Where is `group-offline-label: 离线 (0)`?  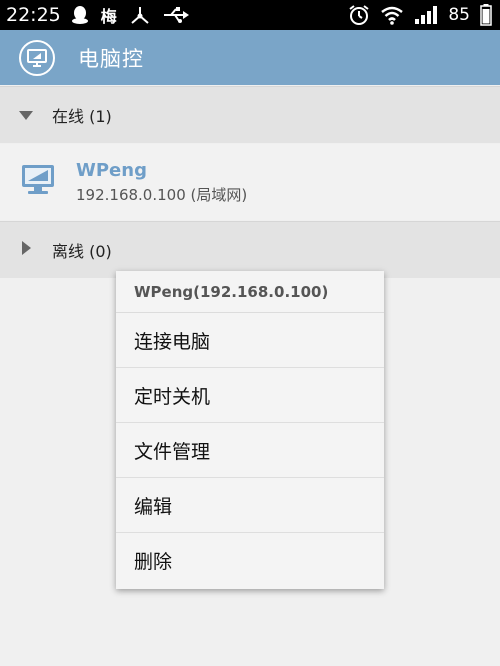
group-offline-label: 离线 (0) is located at coordinates (82, 251).